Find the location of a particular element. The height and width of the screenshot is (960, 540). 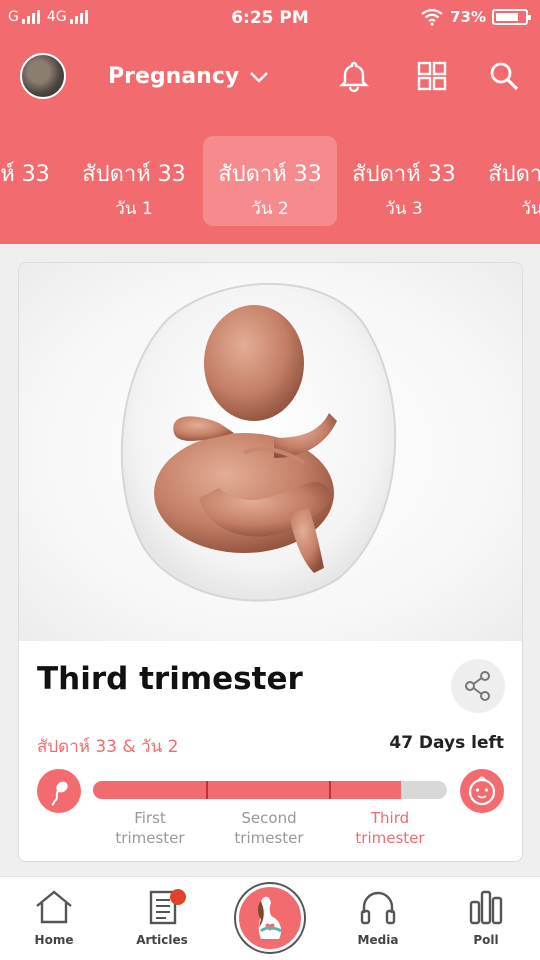

day-tab: สัปดาห์ 33 วัน 3 is located at coordinates (404, 181).